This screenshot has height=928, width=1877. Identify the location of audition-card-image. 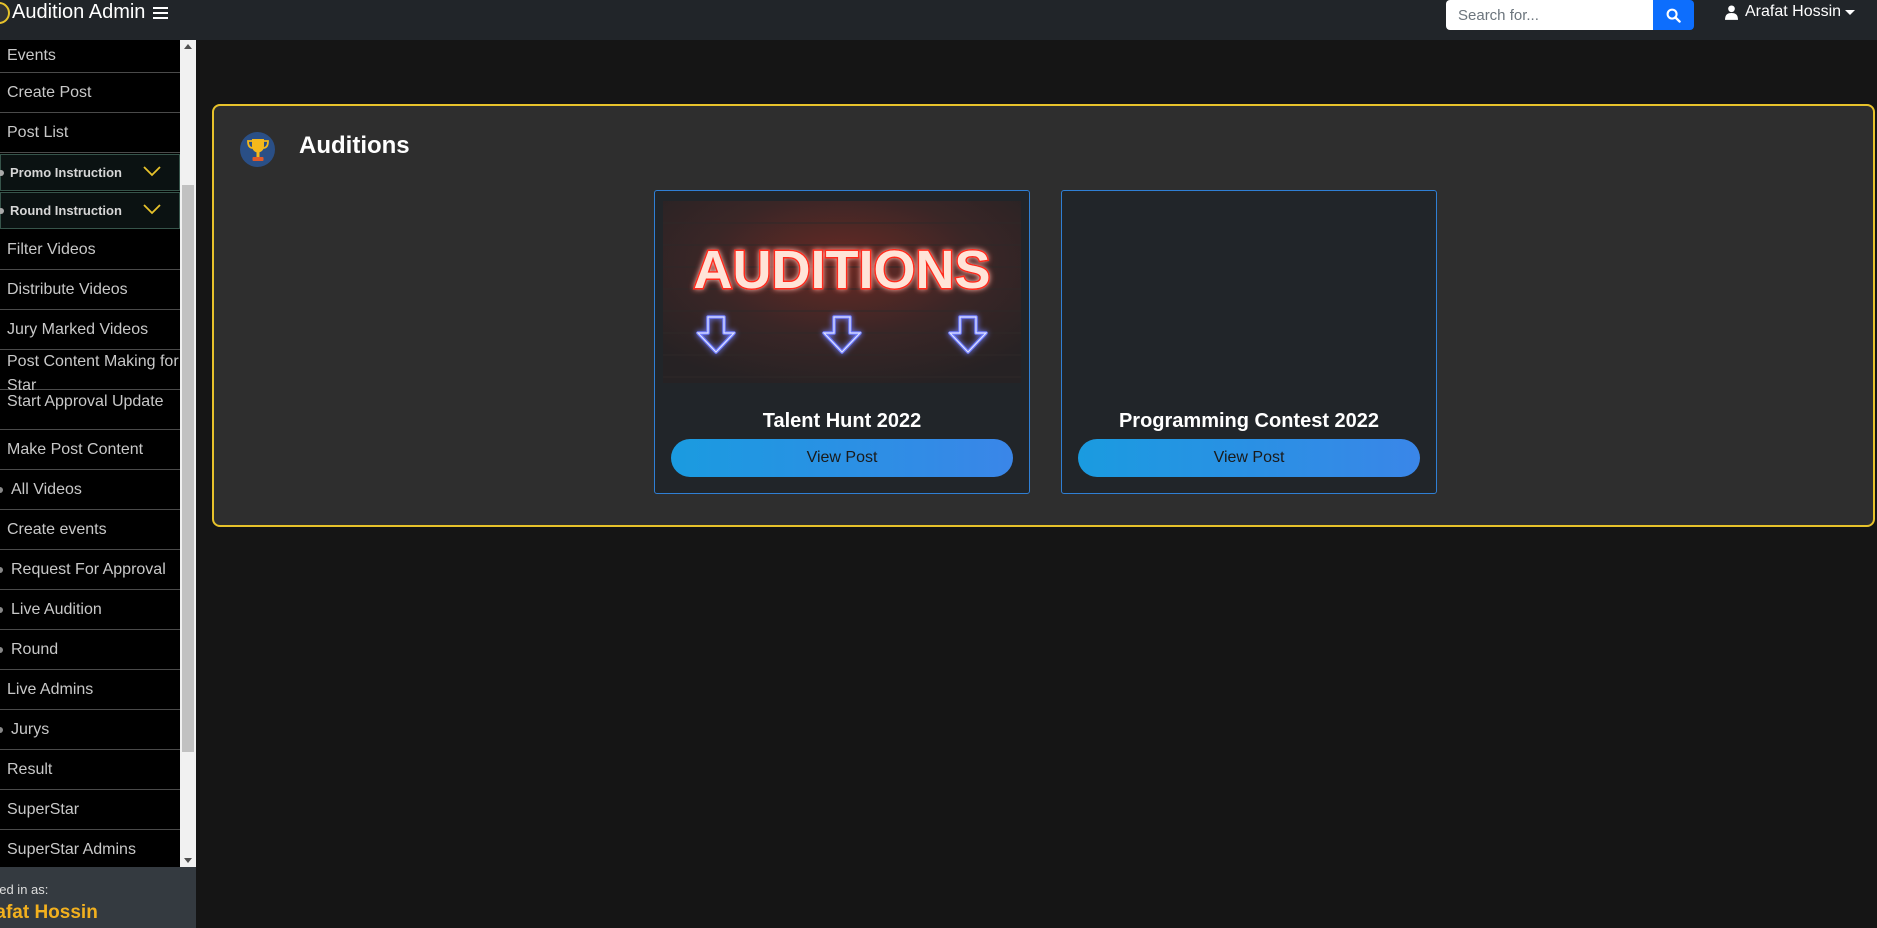
(1249, 292).